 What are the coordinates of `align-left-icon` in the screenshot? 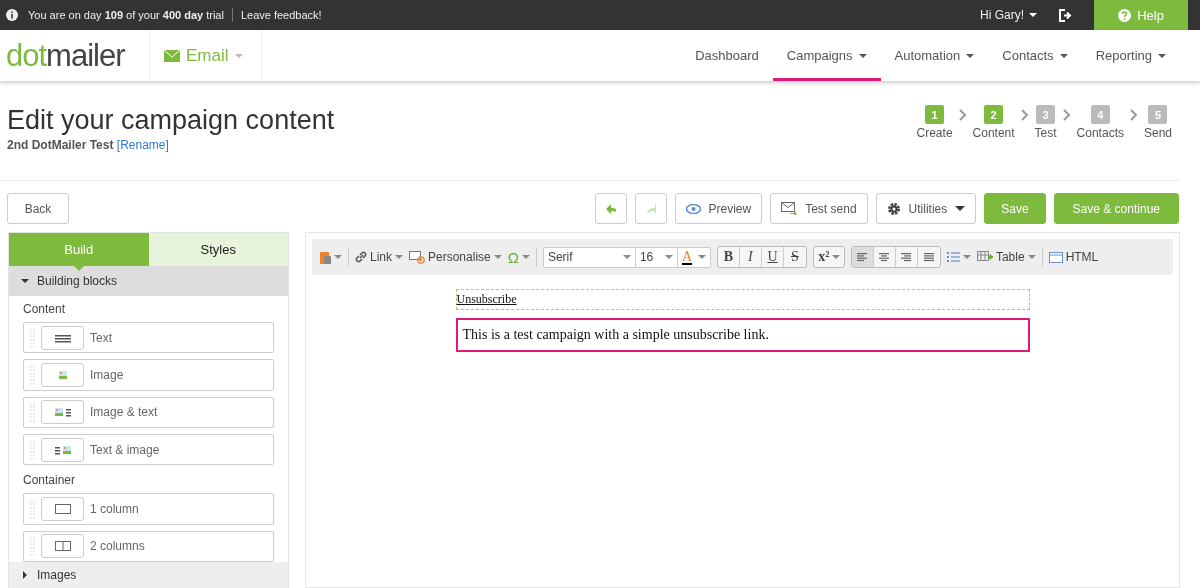 It's located at (862, 257).